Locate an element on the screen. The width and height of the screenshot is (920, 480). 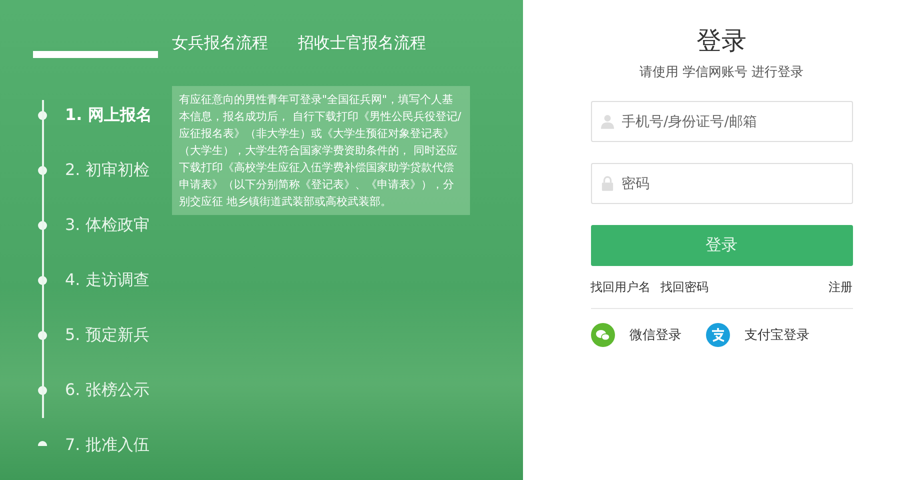
step-item: 4. 走访调查 is located at coordinates (107, 280).